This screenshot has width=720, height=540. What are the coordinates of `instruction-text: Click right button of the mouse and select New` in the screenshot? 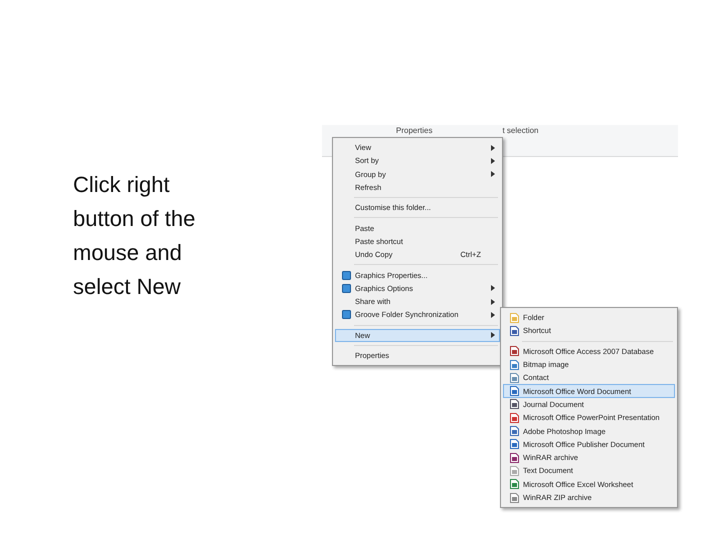 It's located at (134, 236).